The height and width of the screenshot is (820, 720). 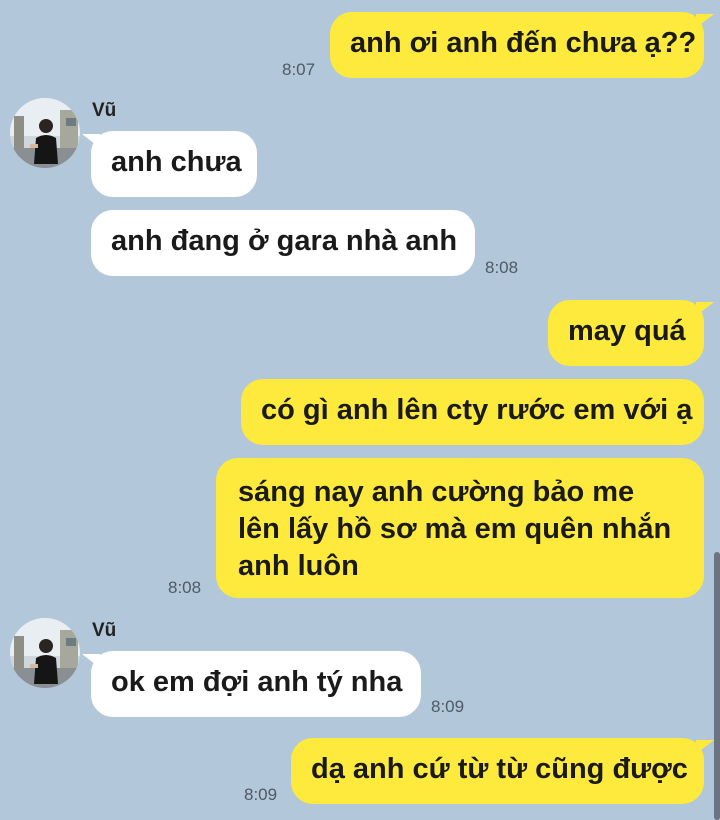 I want to click on message-text: may quá, so click(x=627, y=331).